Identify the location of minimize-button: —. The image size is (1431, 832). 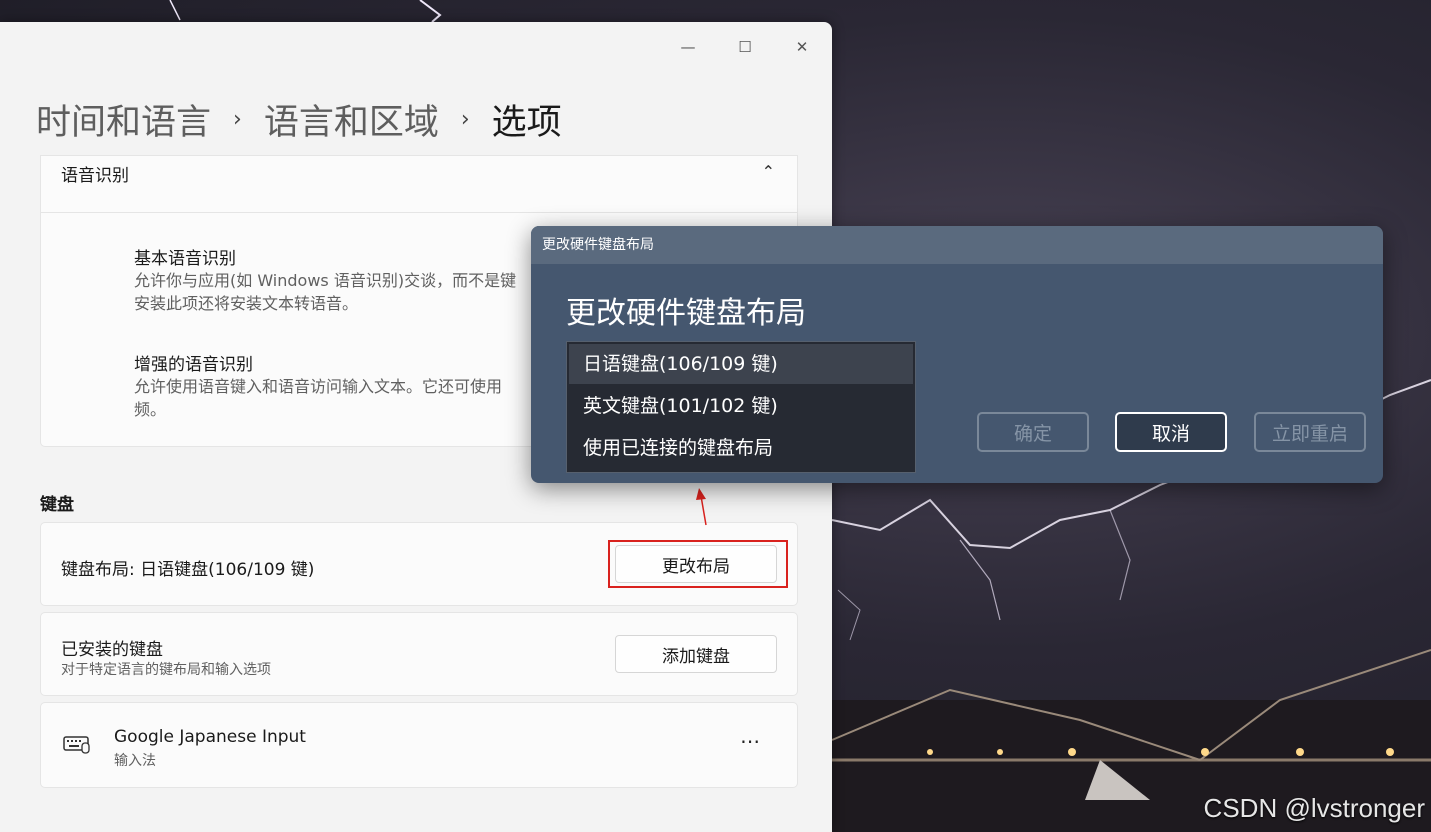
(688, 47).